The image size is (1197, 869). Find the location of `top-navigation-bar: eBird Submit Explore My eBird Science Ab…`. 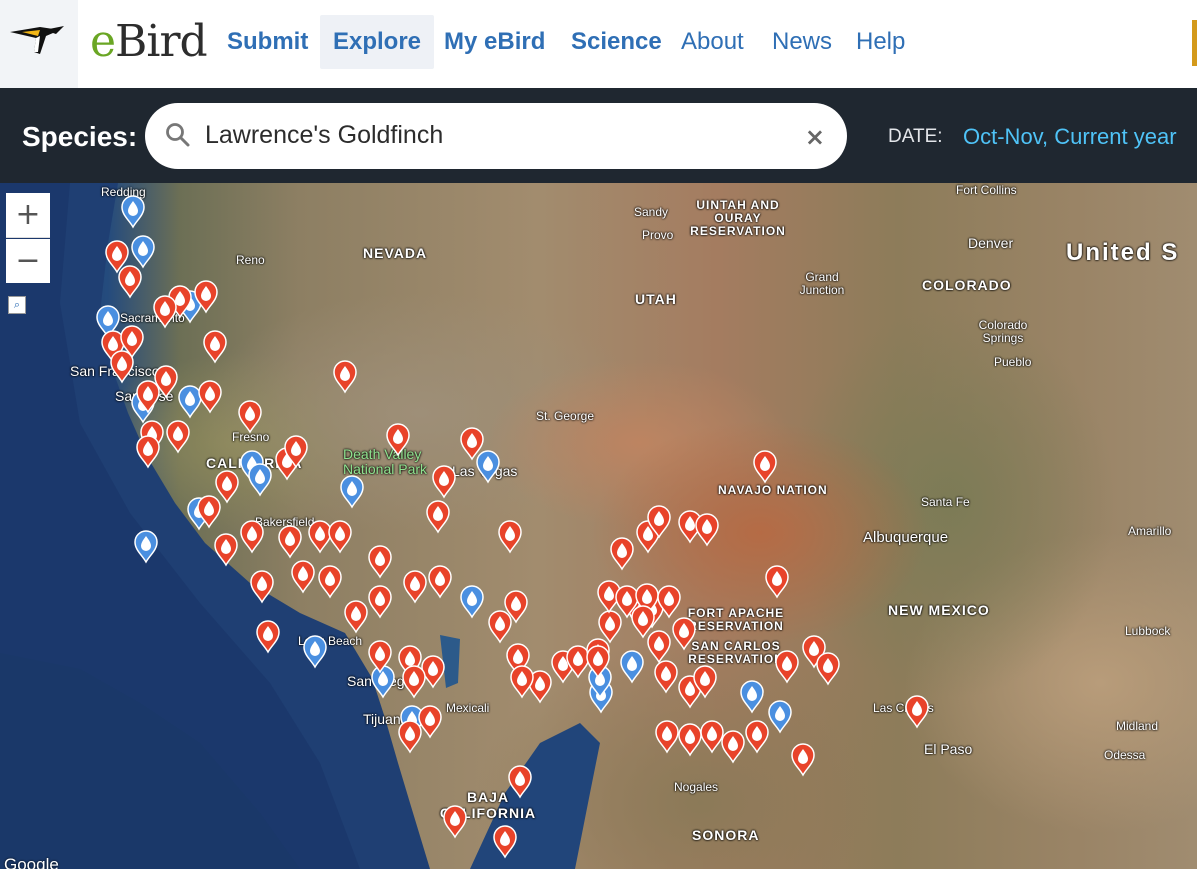

top-navigation-bar: eBird Submit Explore My eBird Science Ab… is located at coordinates (598, 44).